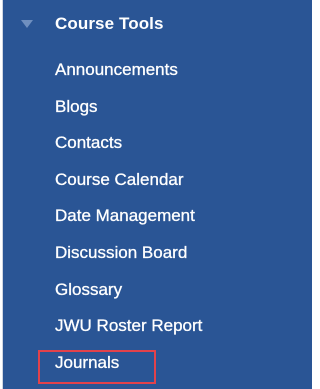 The height and width of the screenshot is (389, 320). I want to click on tool-item-label: JWU Roster Report, so click(129, 326).